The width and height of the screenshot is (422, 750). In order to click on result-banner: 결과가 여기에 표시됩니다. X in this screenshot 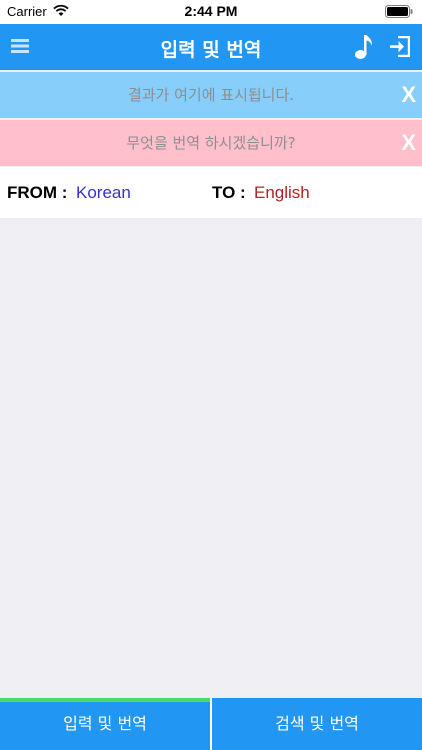, I will do `click(211, 95)`.